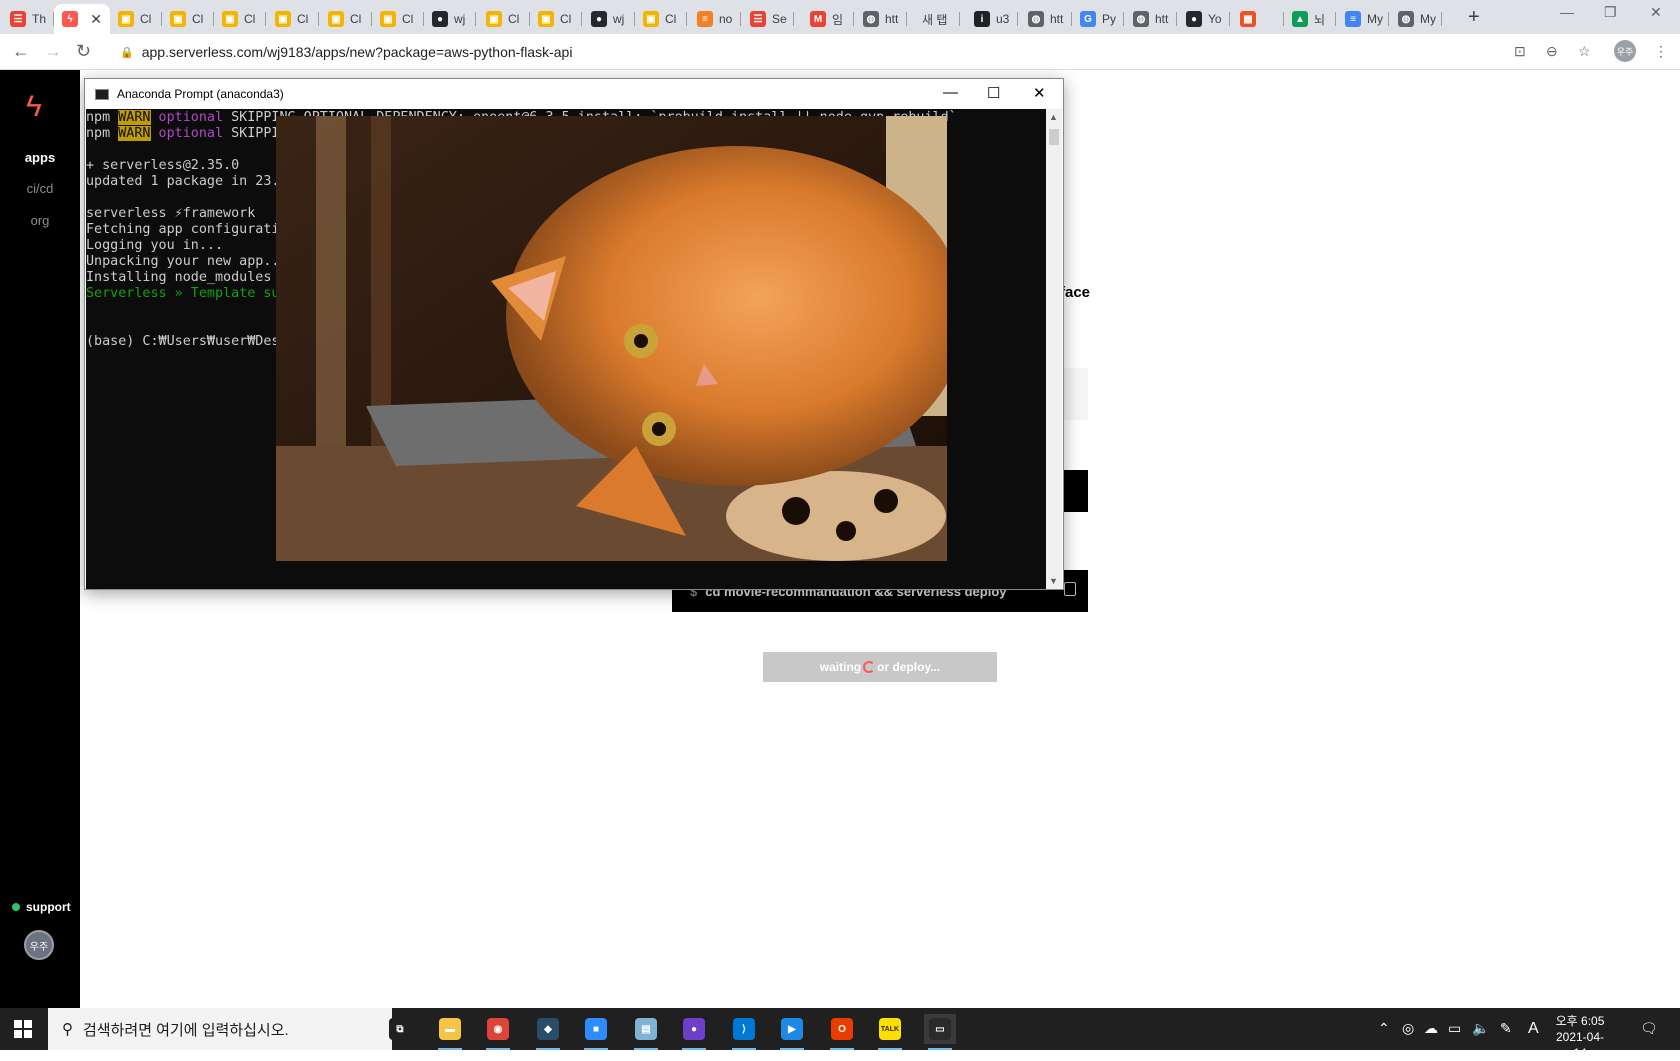  What do you see at coordinates (1656, 12) in the screenshot?
I see `close-window-icon: ✕` at bounding box center [1656, 12].